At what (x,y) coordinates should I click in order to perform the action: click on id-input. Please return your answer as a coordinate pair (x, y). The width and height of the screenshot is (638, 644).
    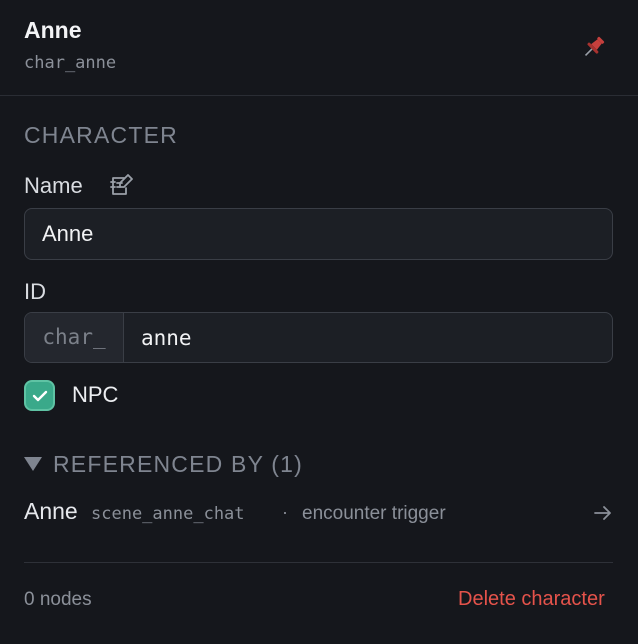
    Looking at the image, I should click on (368, 337).